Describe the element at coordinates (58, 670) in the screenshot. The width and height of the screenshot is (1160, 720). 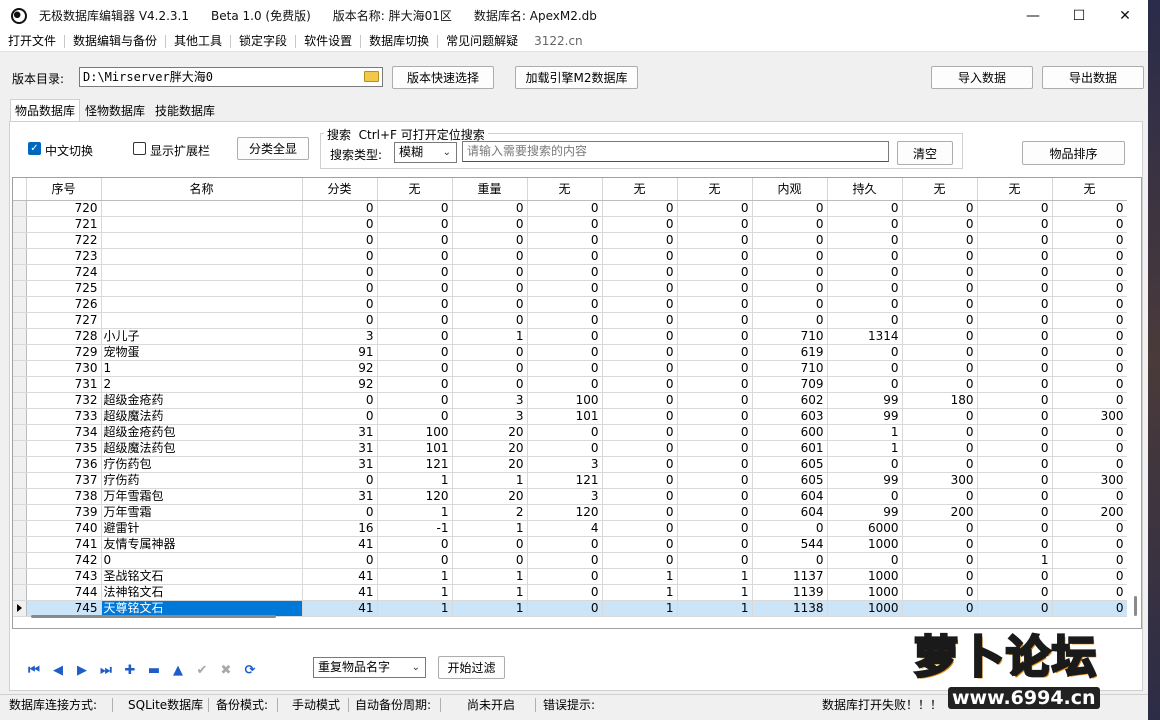
I see `prev-page-icon: ◀` at that location.